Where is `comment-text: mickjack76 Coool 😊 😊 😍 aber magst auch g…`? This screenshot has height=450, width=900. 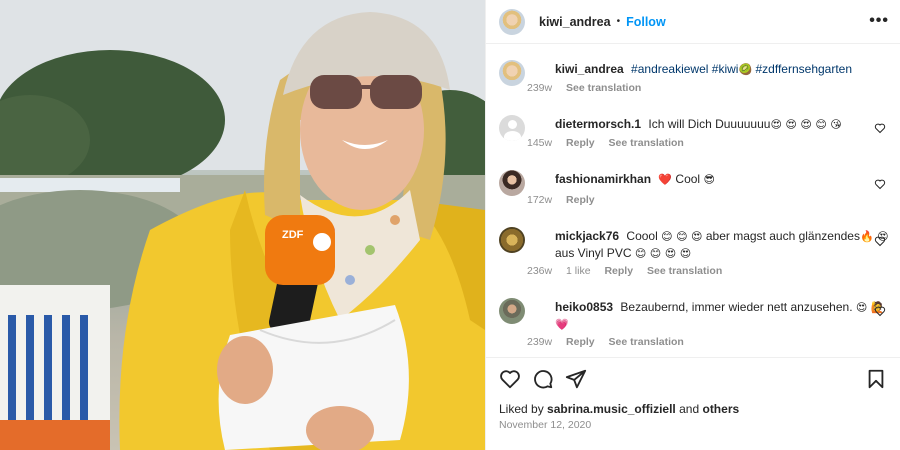 comment-text: mickjack76 Coool 😊 😊 😍 aber magst auch g… is located at coordinates (727, 245).